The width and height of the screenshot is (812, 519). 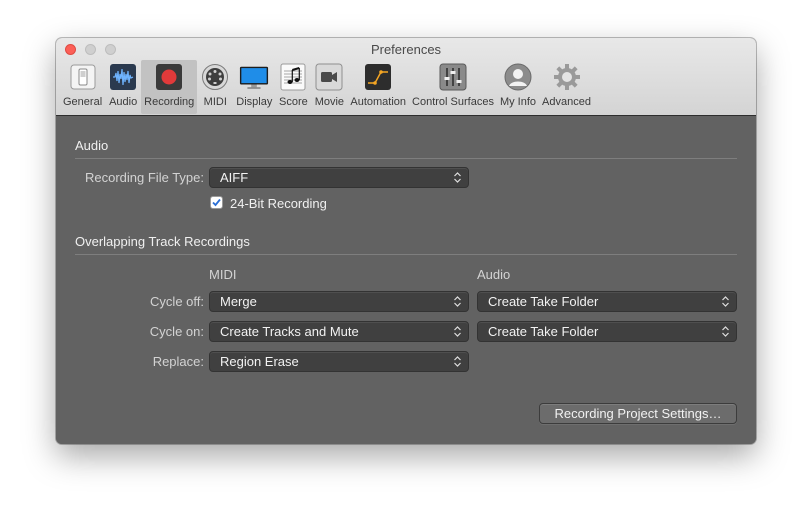 What do you see at coordinates (339, 361) in the screenshot?
I see `replace-midi-select: Region Erase` at bounding box center [339, 361].